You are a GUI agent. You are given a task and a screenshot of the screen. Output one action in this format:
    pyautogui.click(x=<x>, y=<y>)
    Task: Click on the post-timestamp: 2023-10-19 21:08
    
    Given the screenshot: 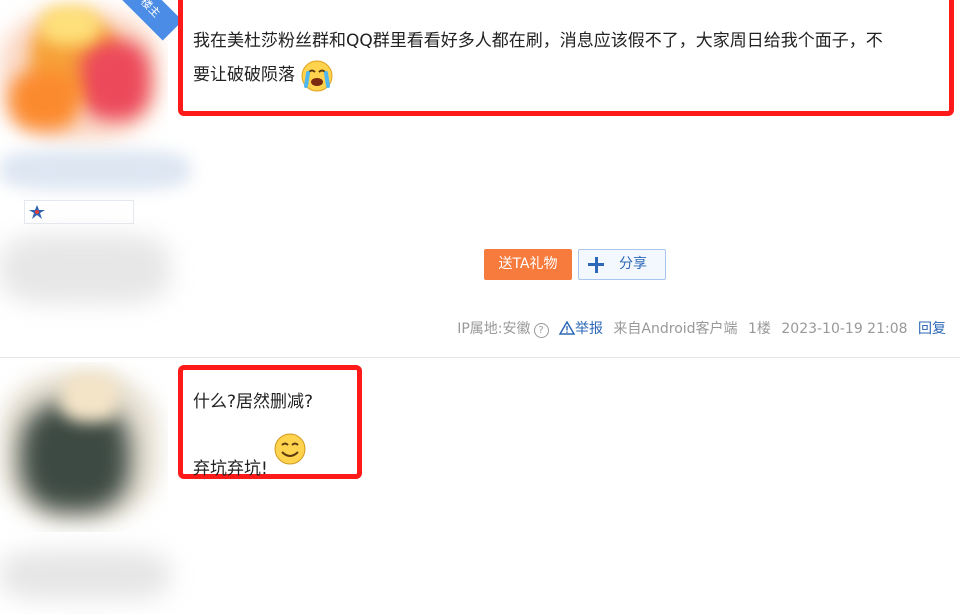 What is the action you would take?
    pyautogui.click(x=844, y=329)
    